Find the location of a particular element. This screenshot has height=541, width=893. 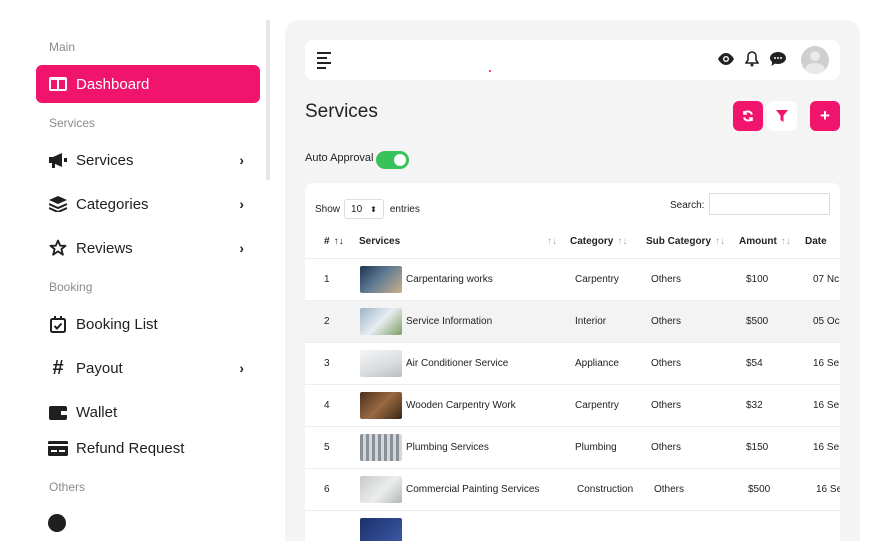

service-amount: $500 is located at coordinates (757, 321).